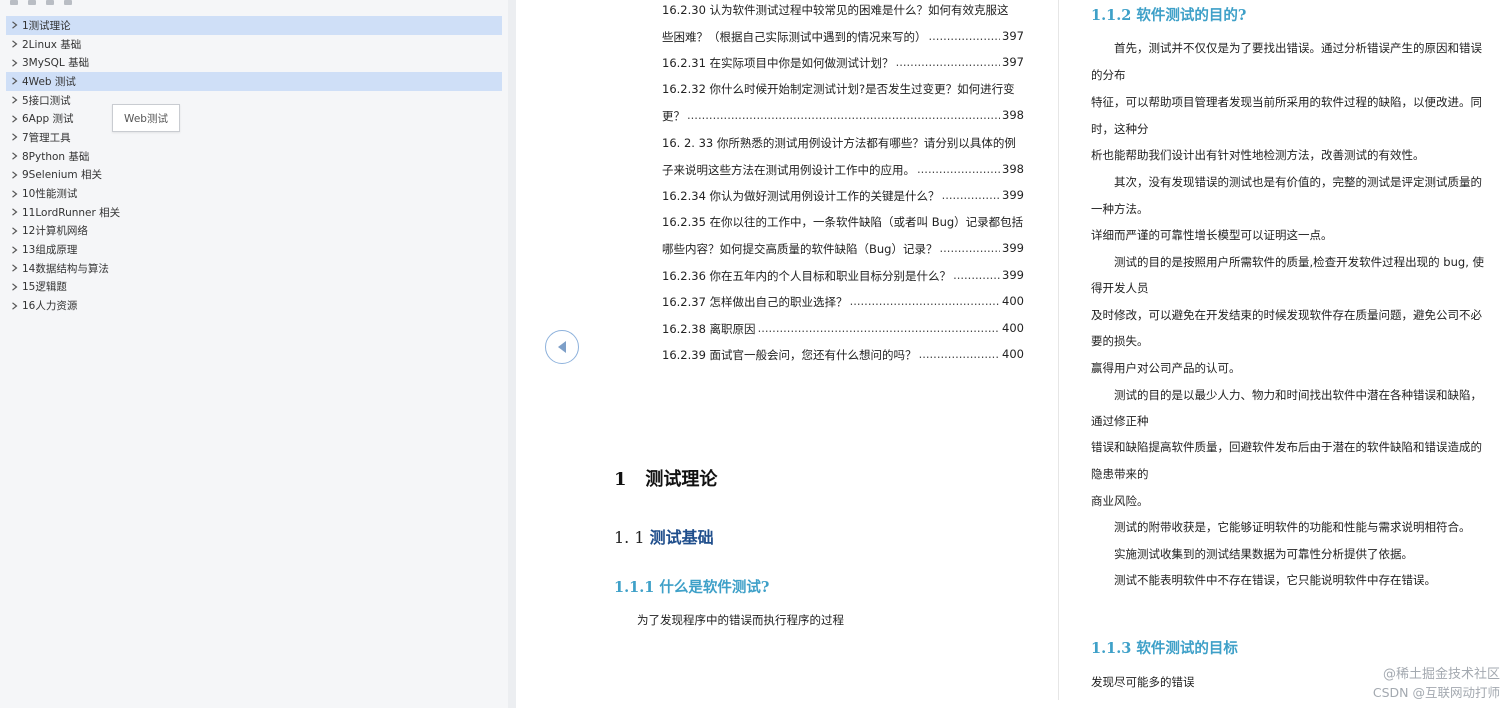 The height and width of the screenshot is (708, 1512). Describe the element at coordinates (740, 620) in the screenshot. I see `paragraph: 为了发现程序中的错误而执行程序的过程` at that location.